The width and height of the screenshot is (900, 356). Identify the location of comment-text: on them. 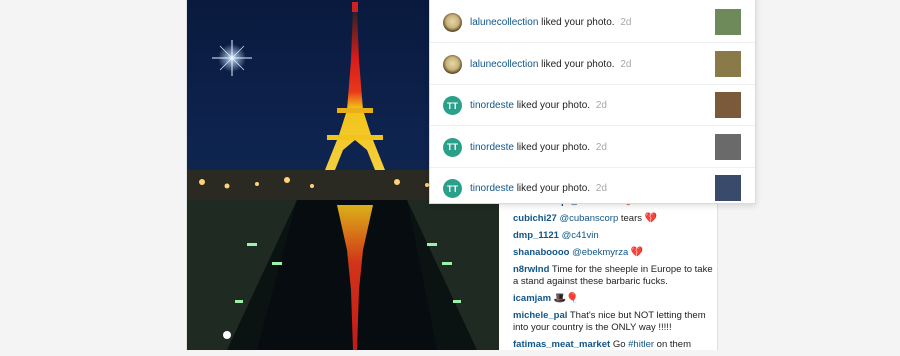
(673, 344).